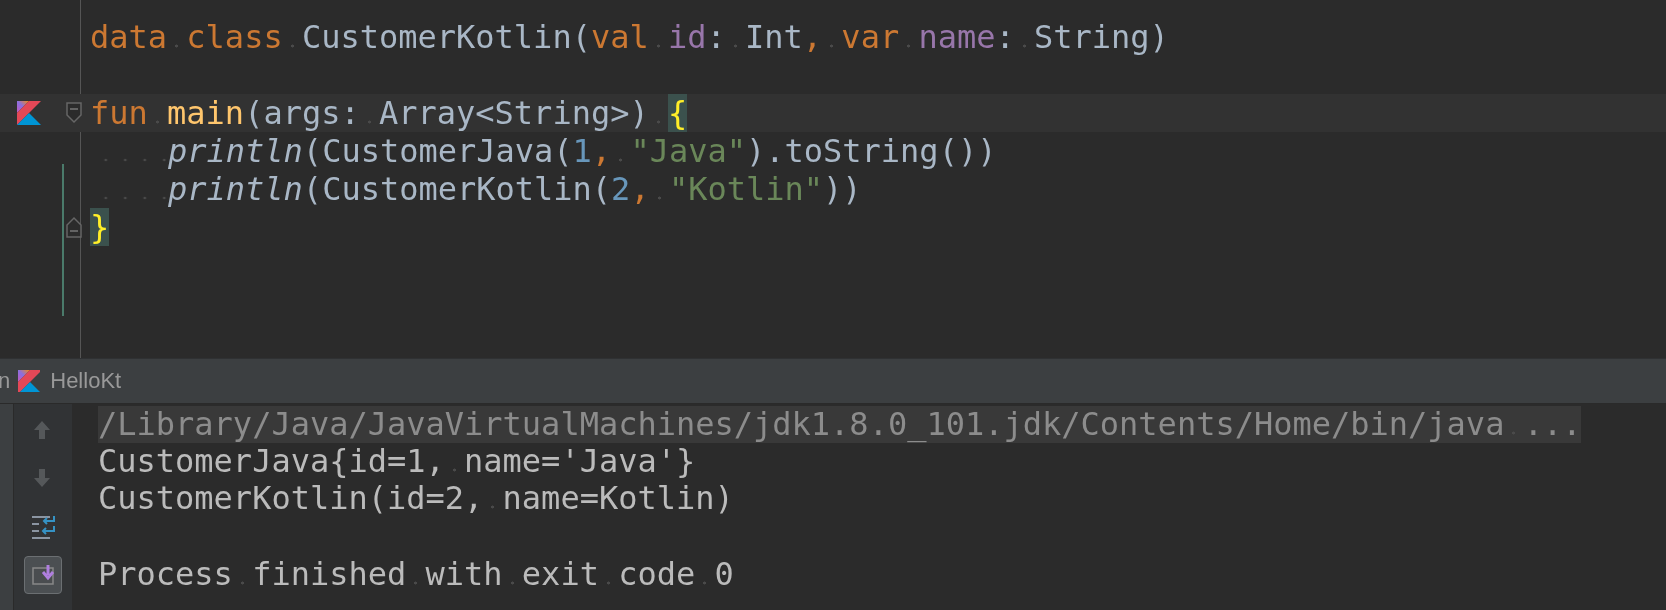 The image size is (1666, 610). Describe the element at coordinates (43, 527) in the screenshot. I see `wrap-lines-icon` at that location.